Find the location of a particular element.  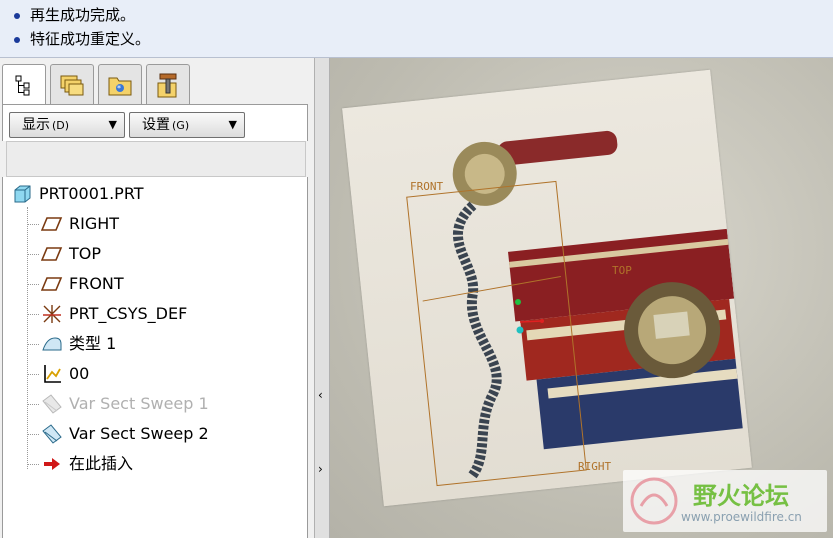

tree-node-label: 00 is located at coordinates (79, 373).